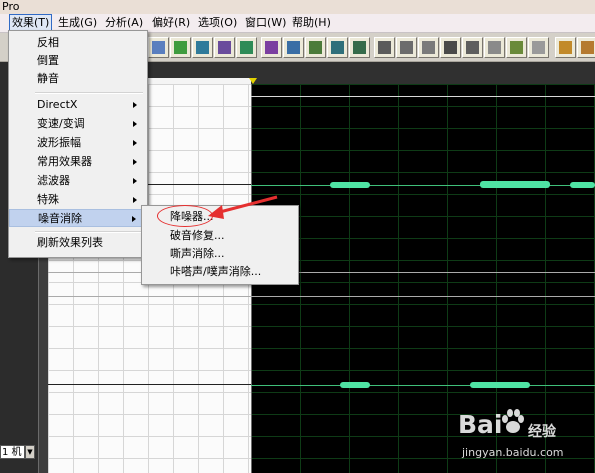 Image resolution: width=595 pixels, height=473 pixels. Describe the element at coordinates (297, 7) in the screenshot. I see `title-bar: Pro` at that location.